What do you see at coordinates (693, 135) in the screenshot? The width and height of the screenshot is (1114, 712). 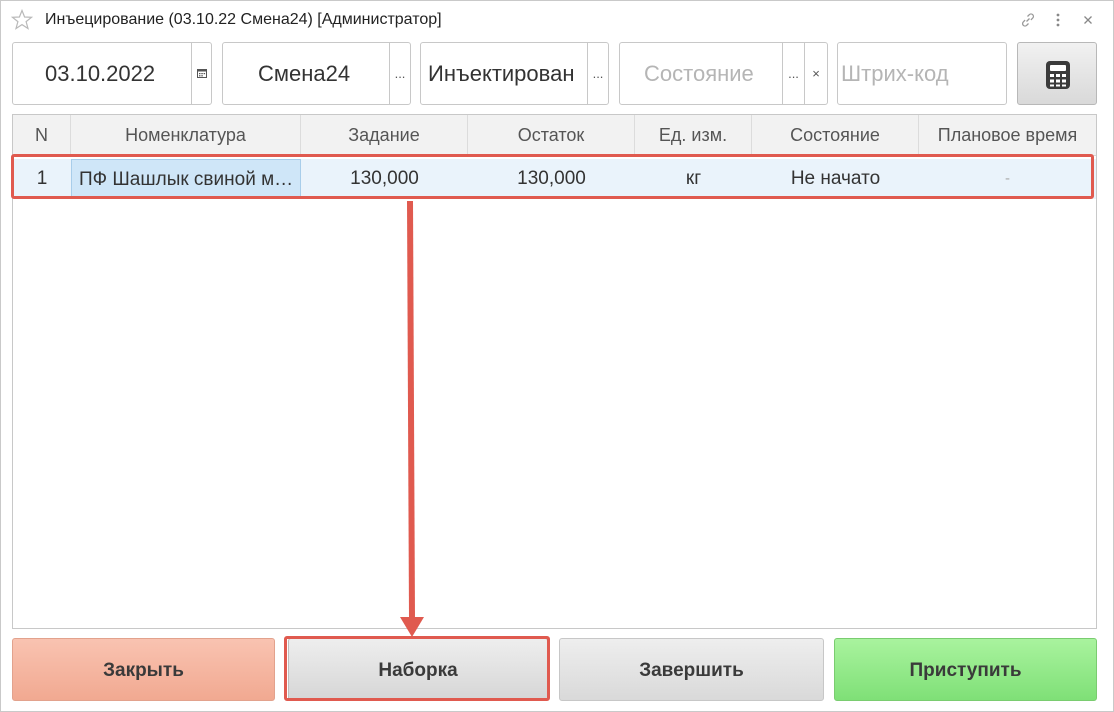 I see `column-header-unit: Ед. изм.` at bounding box center [693, 135].